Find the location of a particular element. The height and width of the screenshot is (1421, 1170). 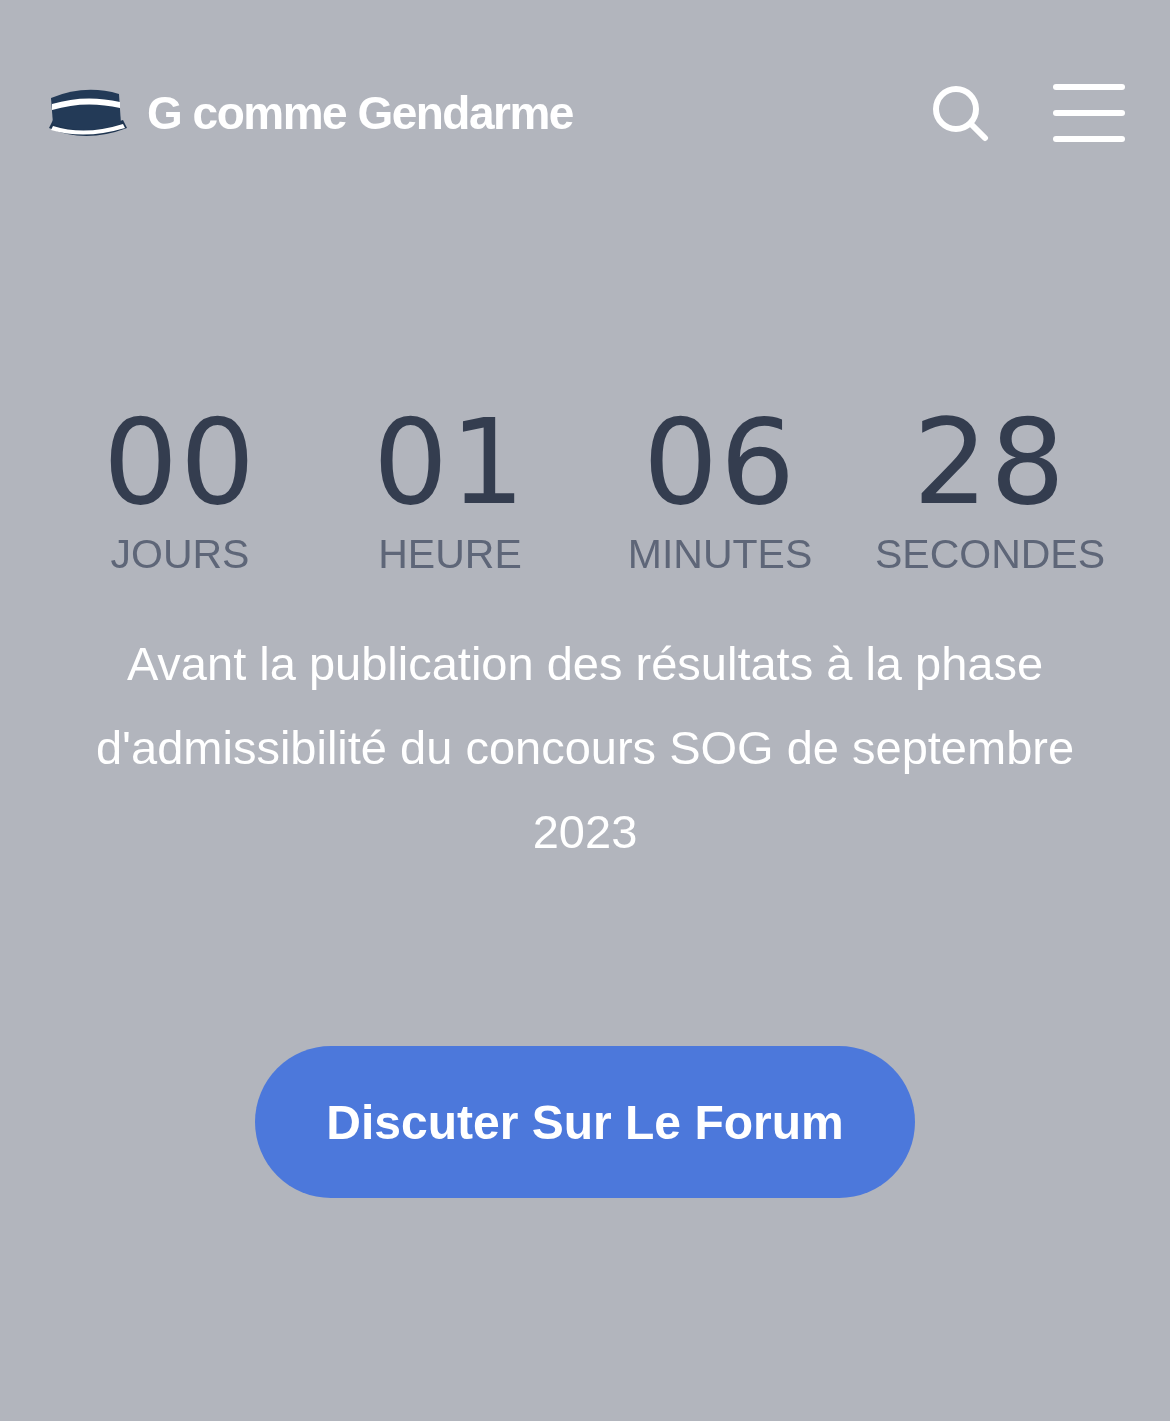

countdown-label: HEURE is located at coordinates (450, 554).